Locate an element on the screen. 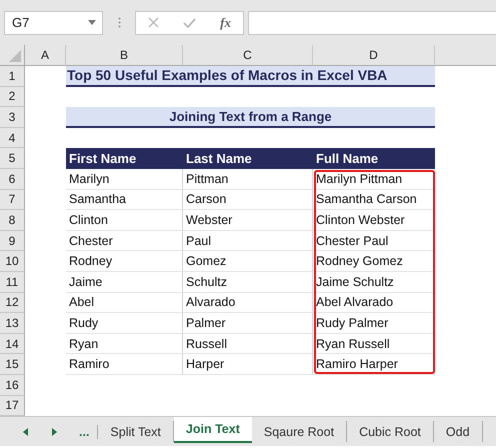  table-cell: Gomez is located at coordinates (248, 261).